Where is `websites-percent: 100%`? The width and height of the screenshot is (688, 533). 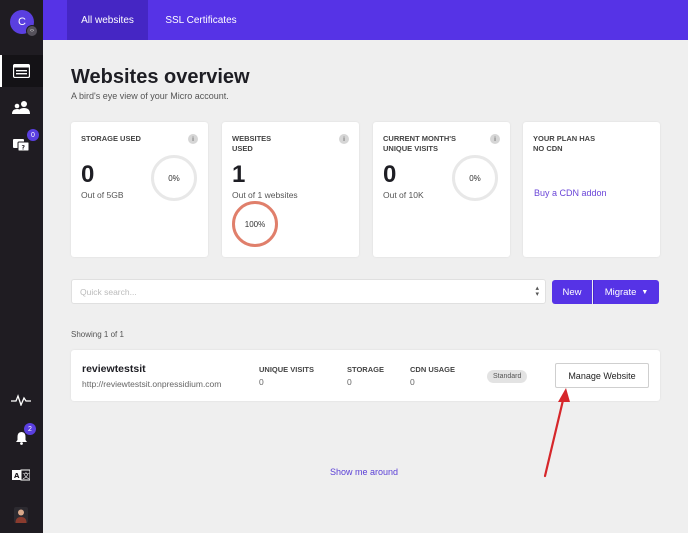 websites-percent: 100% is located at coordinates (255, 224).